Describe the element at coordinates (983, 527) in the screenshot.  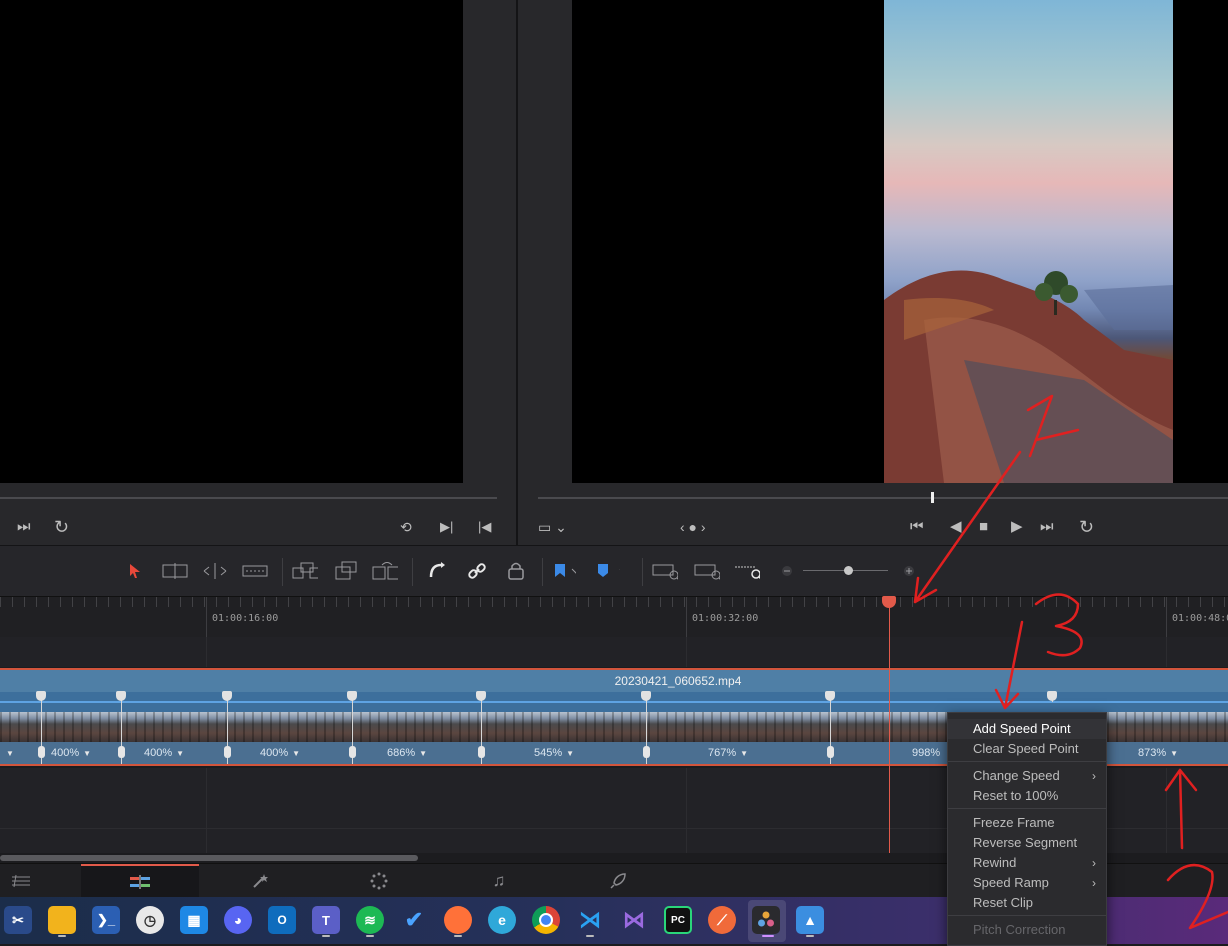
I see `stop-icon: ■` at that location.